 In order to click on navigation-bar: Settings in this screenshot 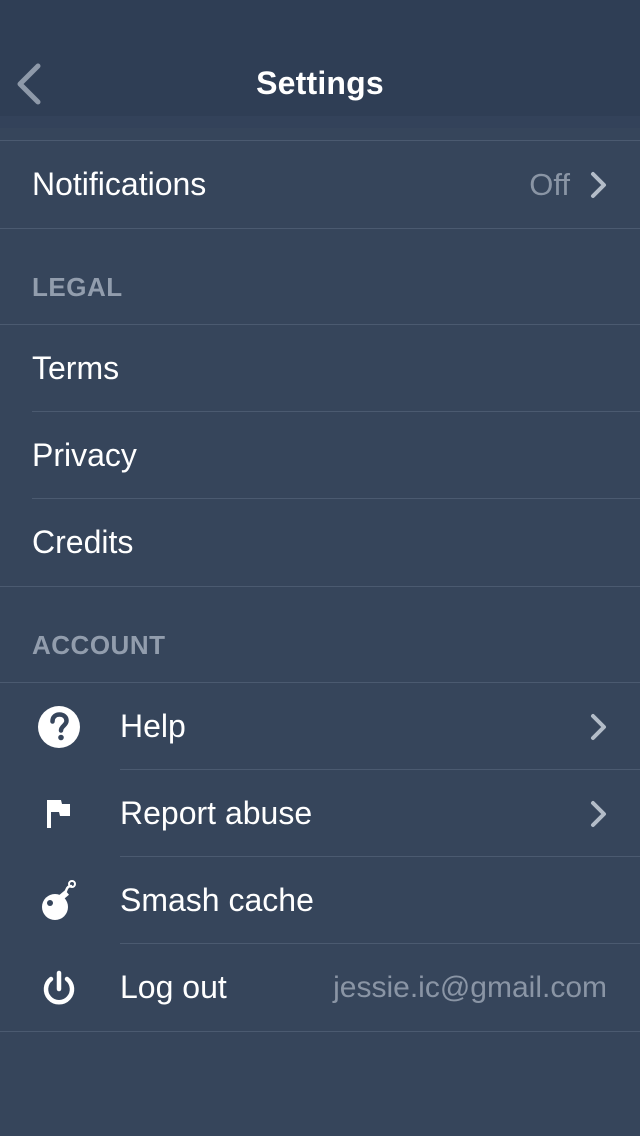, I will do `click(320, 64)`.